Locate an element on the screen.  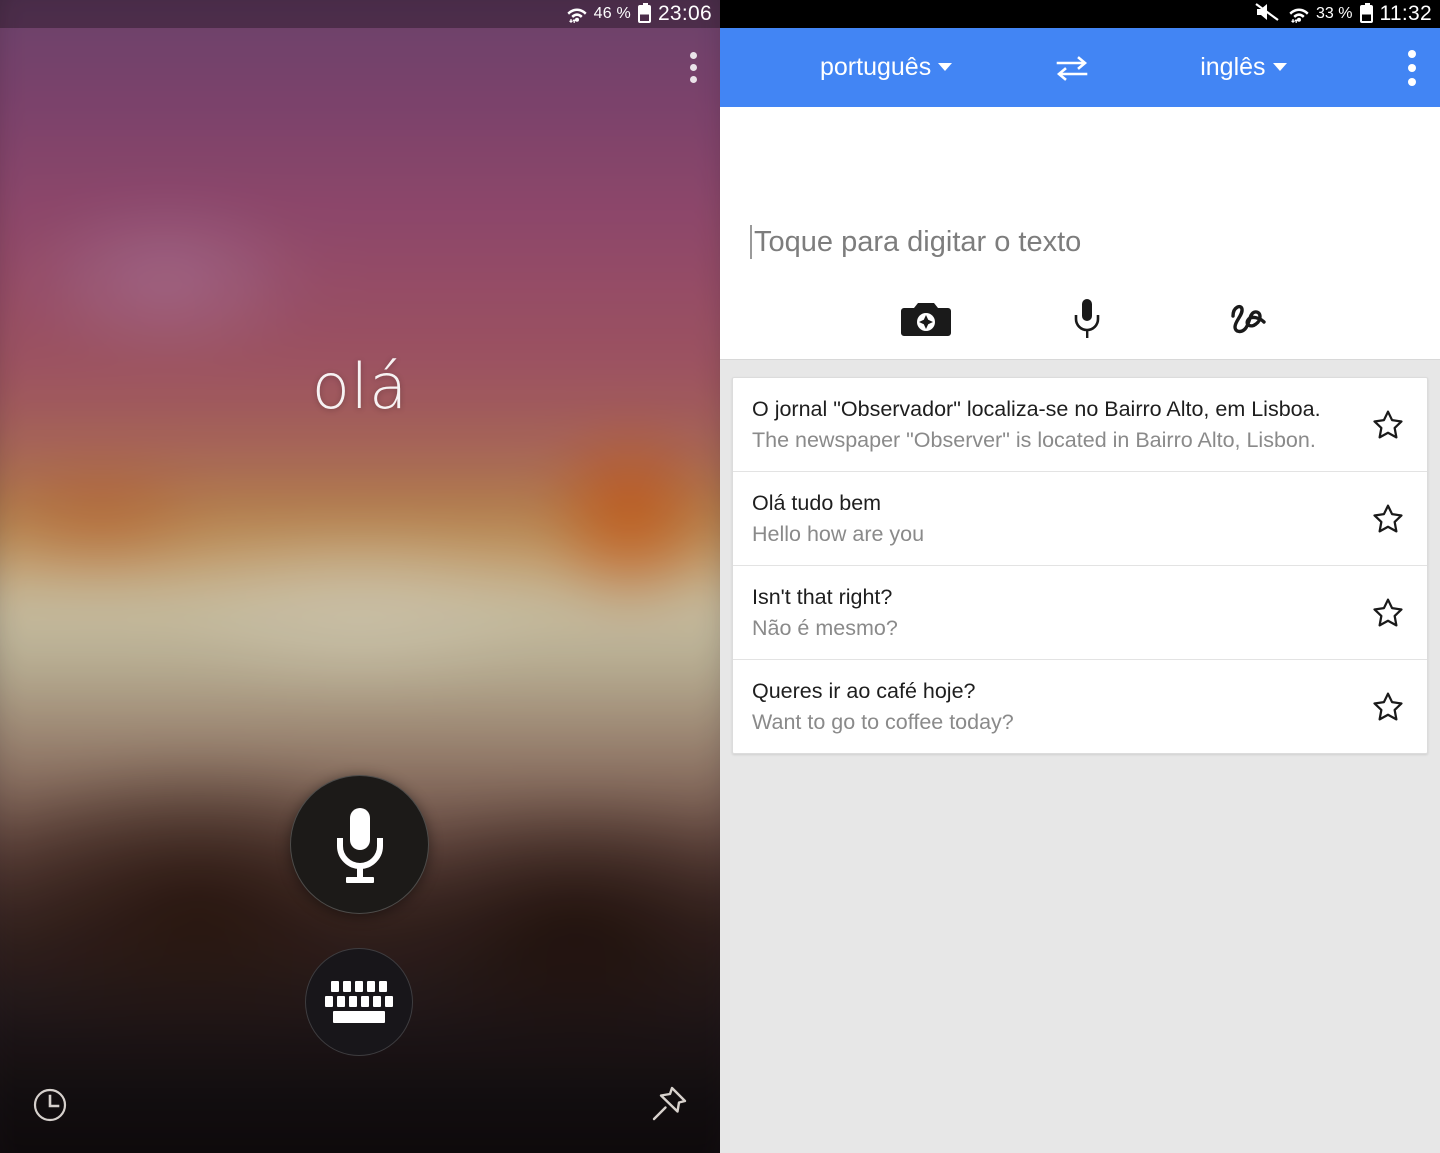
history-source-text: Olá tudo bem is located at coordinates (817, 503).